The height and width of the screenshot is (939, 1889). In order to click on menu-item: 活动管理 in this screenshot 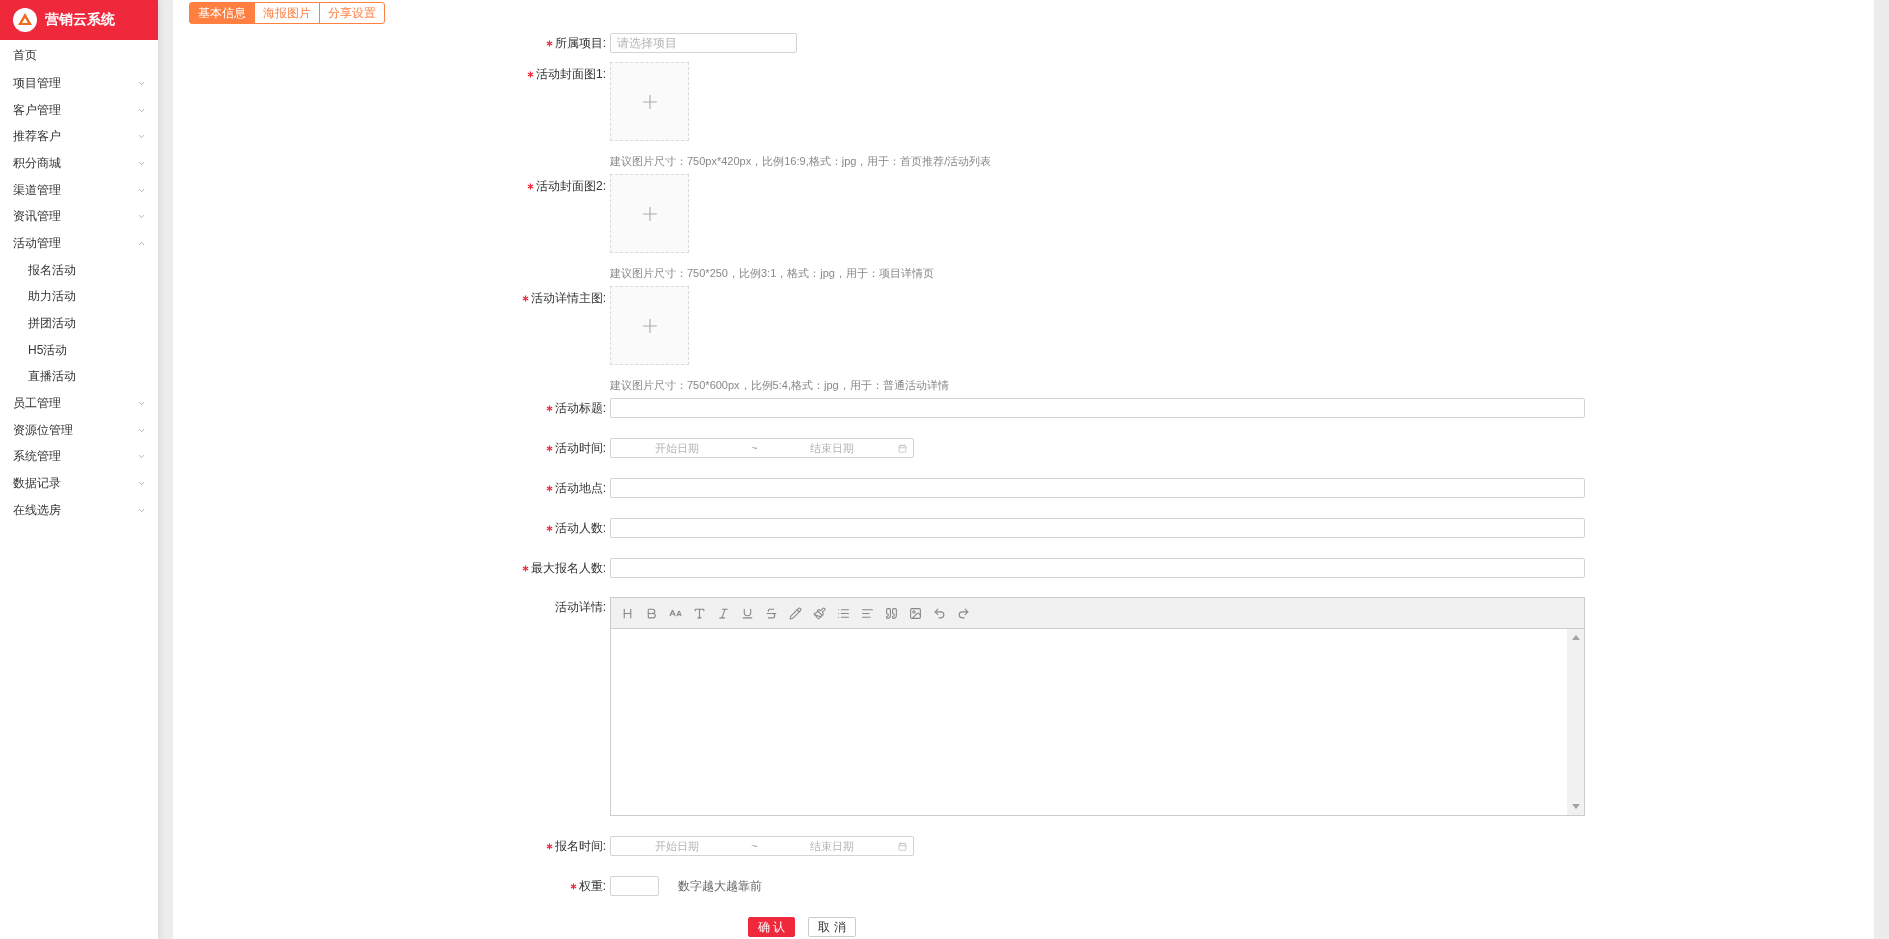, I will do `click(79, 243)`.